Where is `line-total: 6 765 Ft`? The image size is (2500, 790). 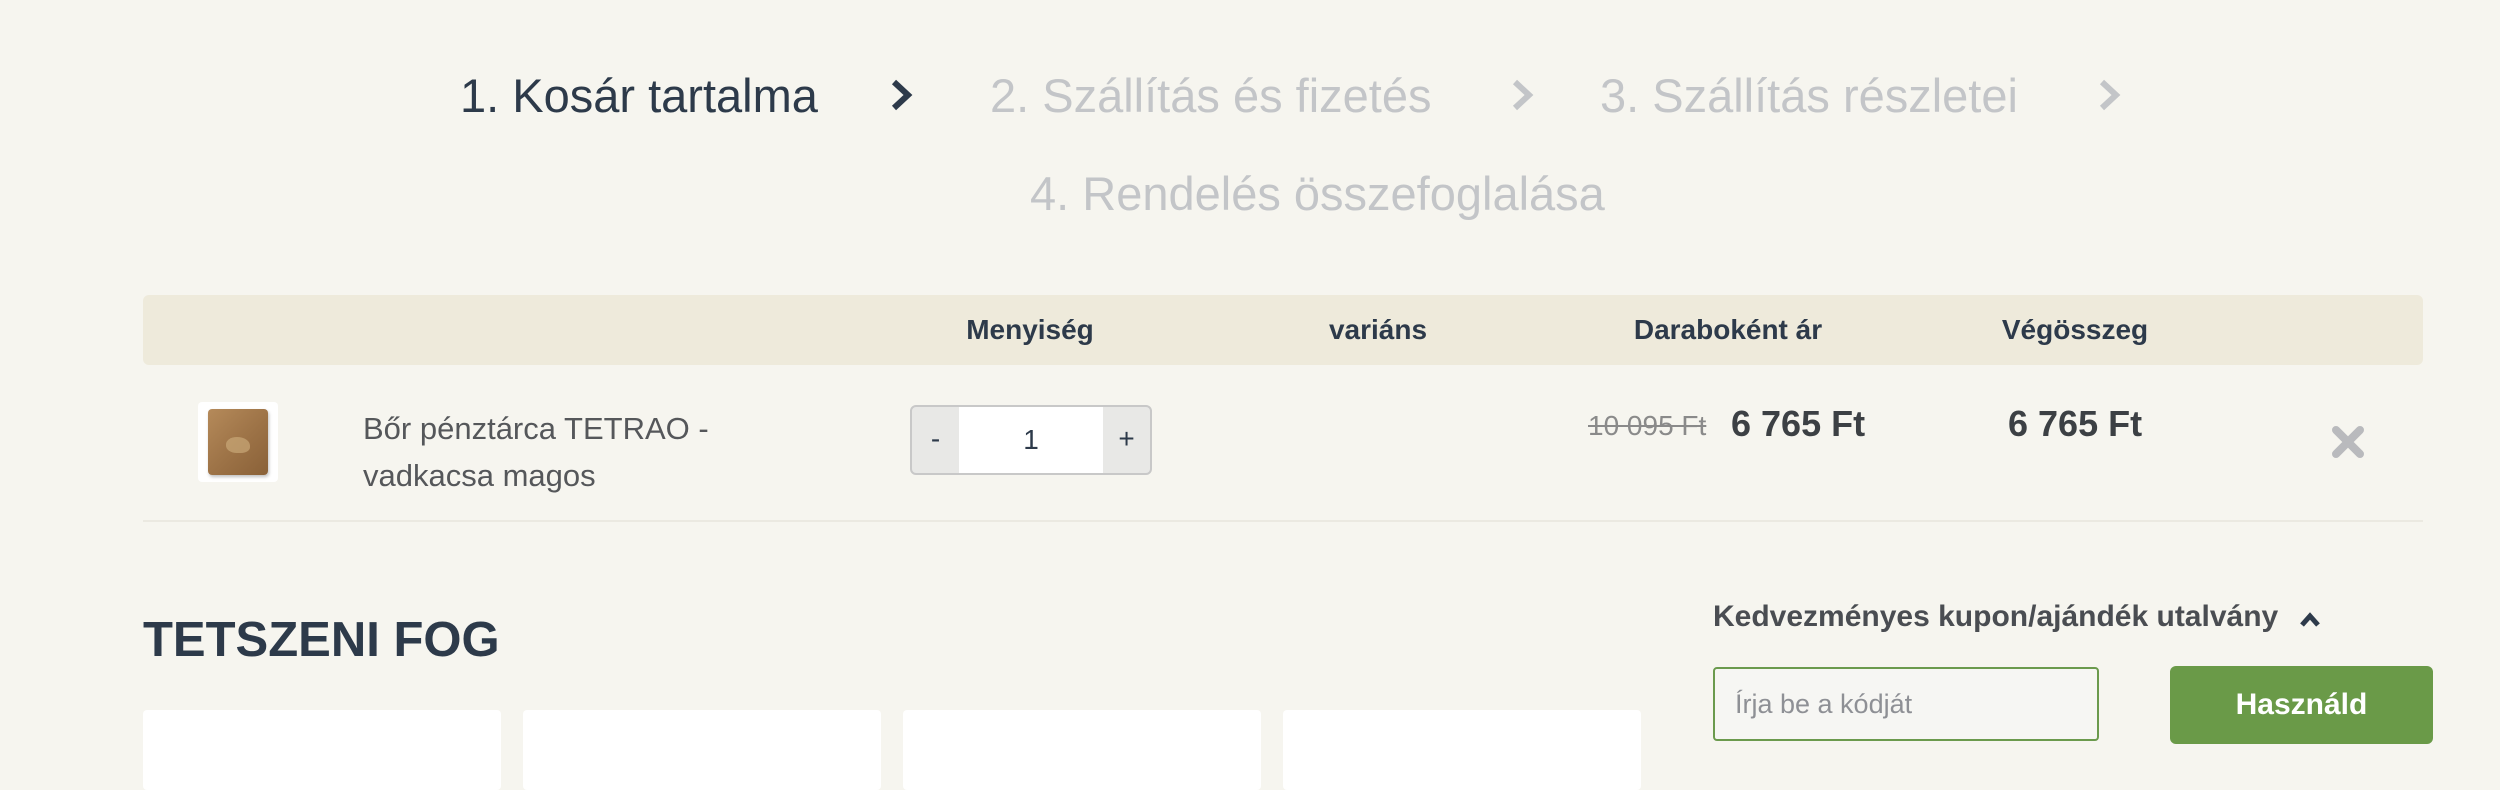
line-total: 6 765 Ft is located at coordinates (2075, 423).